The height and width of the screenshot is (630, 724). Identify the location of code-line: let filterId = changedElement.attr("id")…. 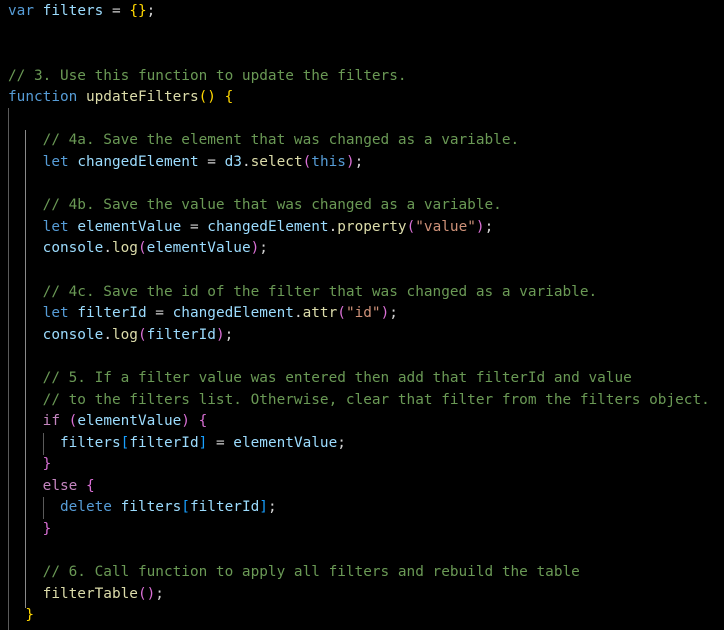
(203, 314).